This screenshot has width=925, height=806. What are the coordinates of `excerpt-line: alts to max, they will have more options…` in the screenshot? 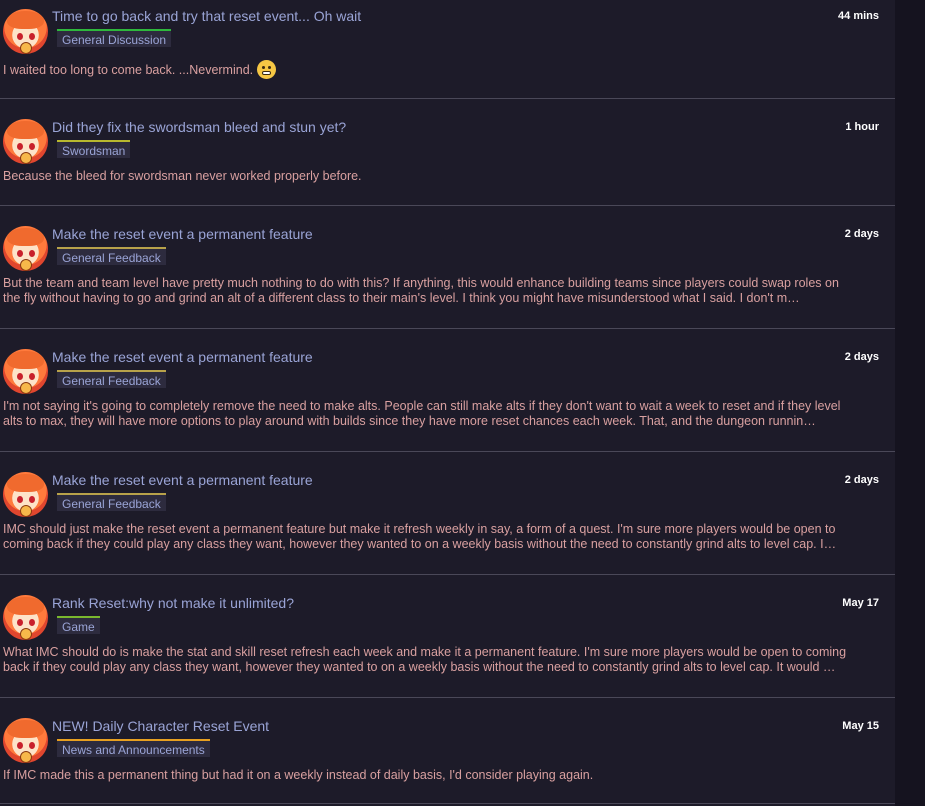 It's located at (409, 421).